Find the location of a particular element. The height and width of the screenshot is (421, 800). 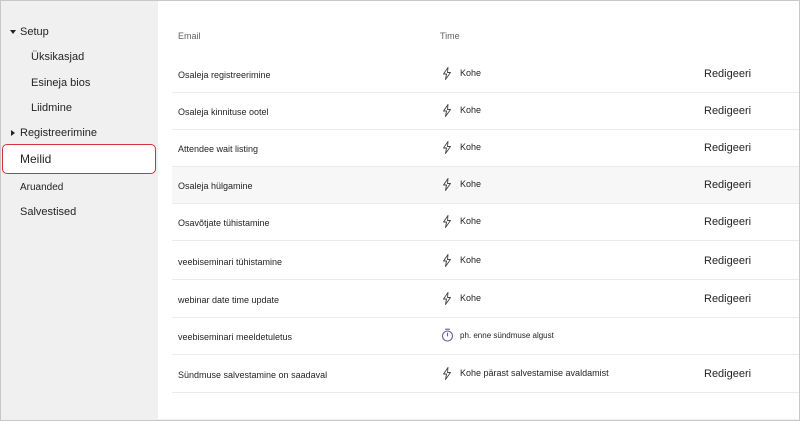

caret-down-icon is located at coordinates (13, 32).